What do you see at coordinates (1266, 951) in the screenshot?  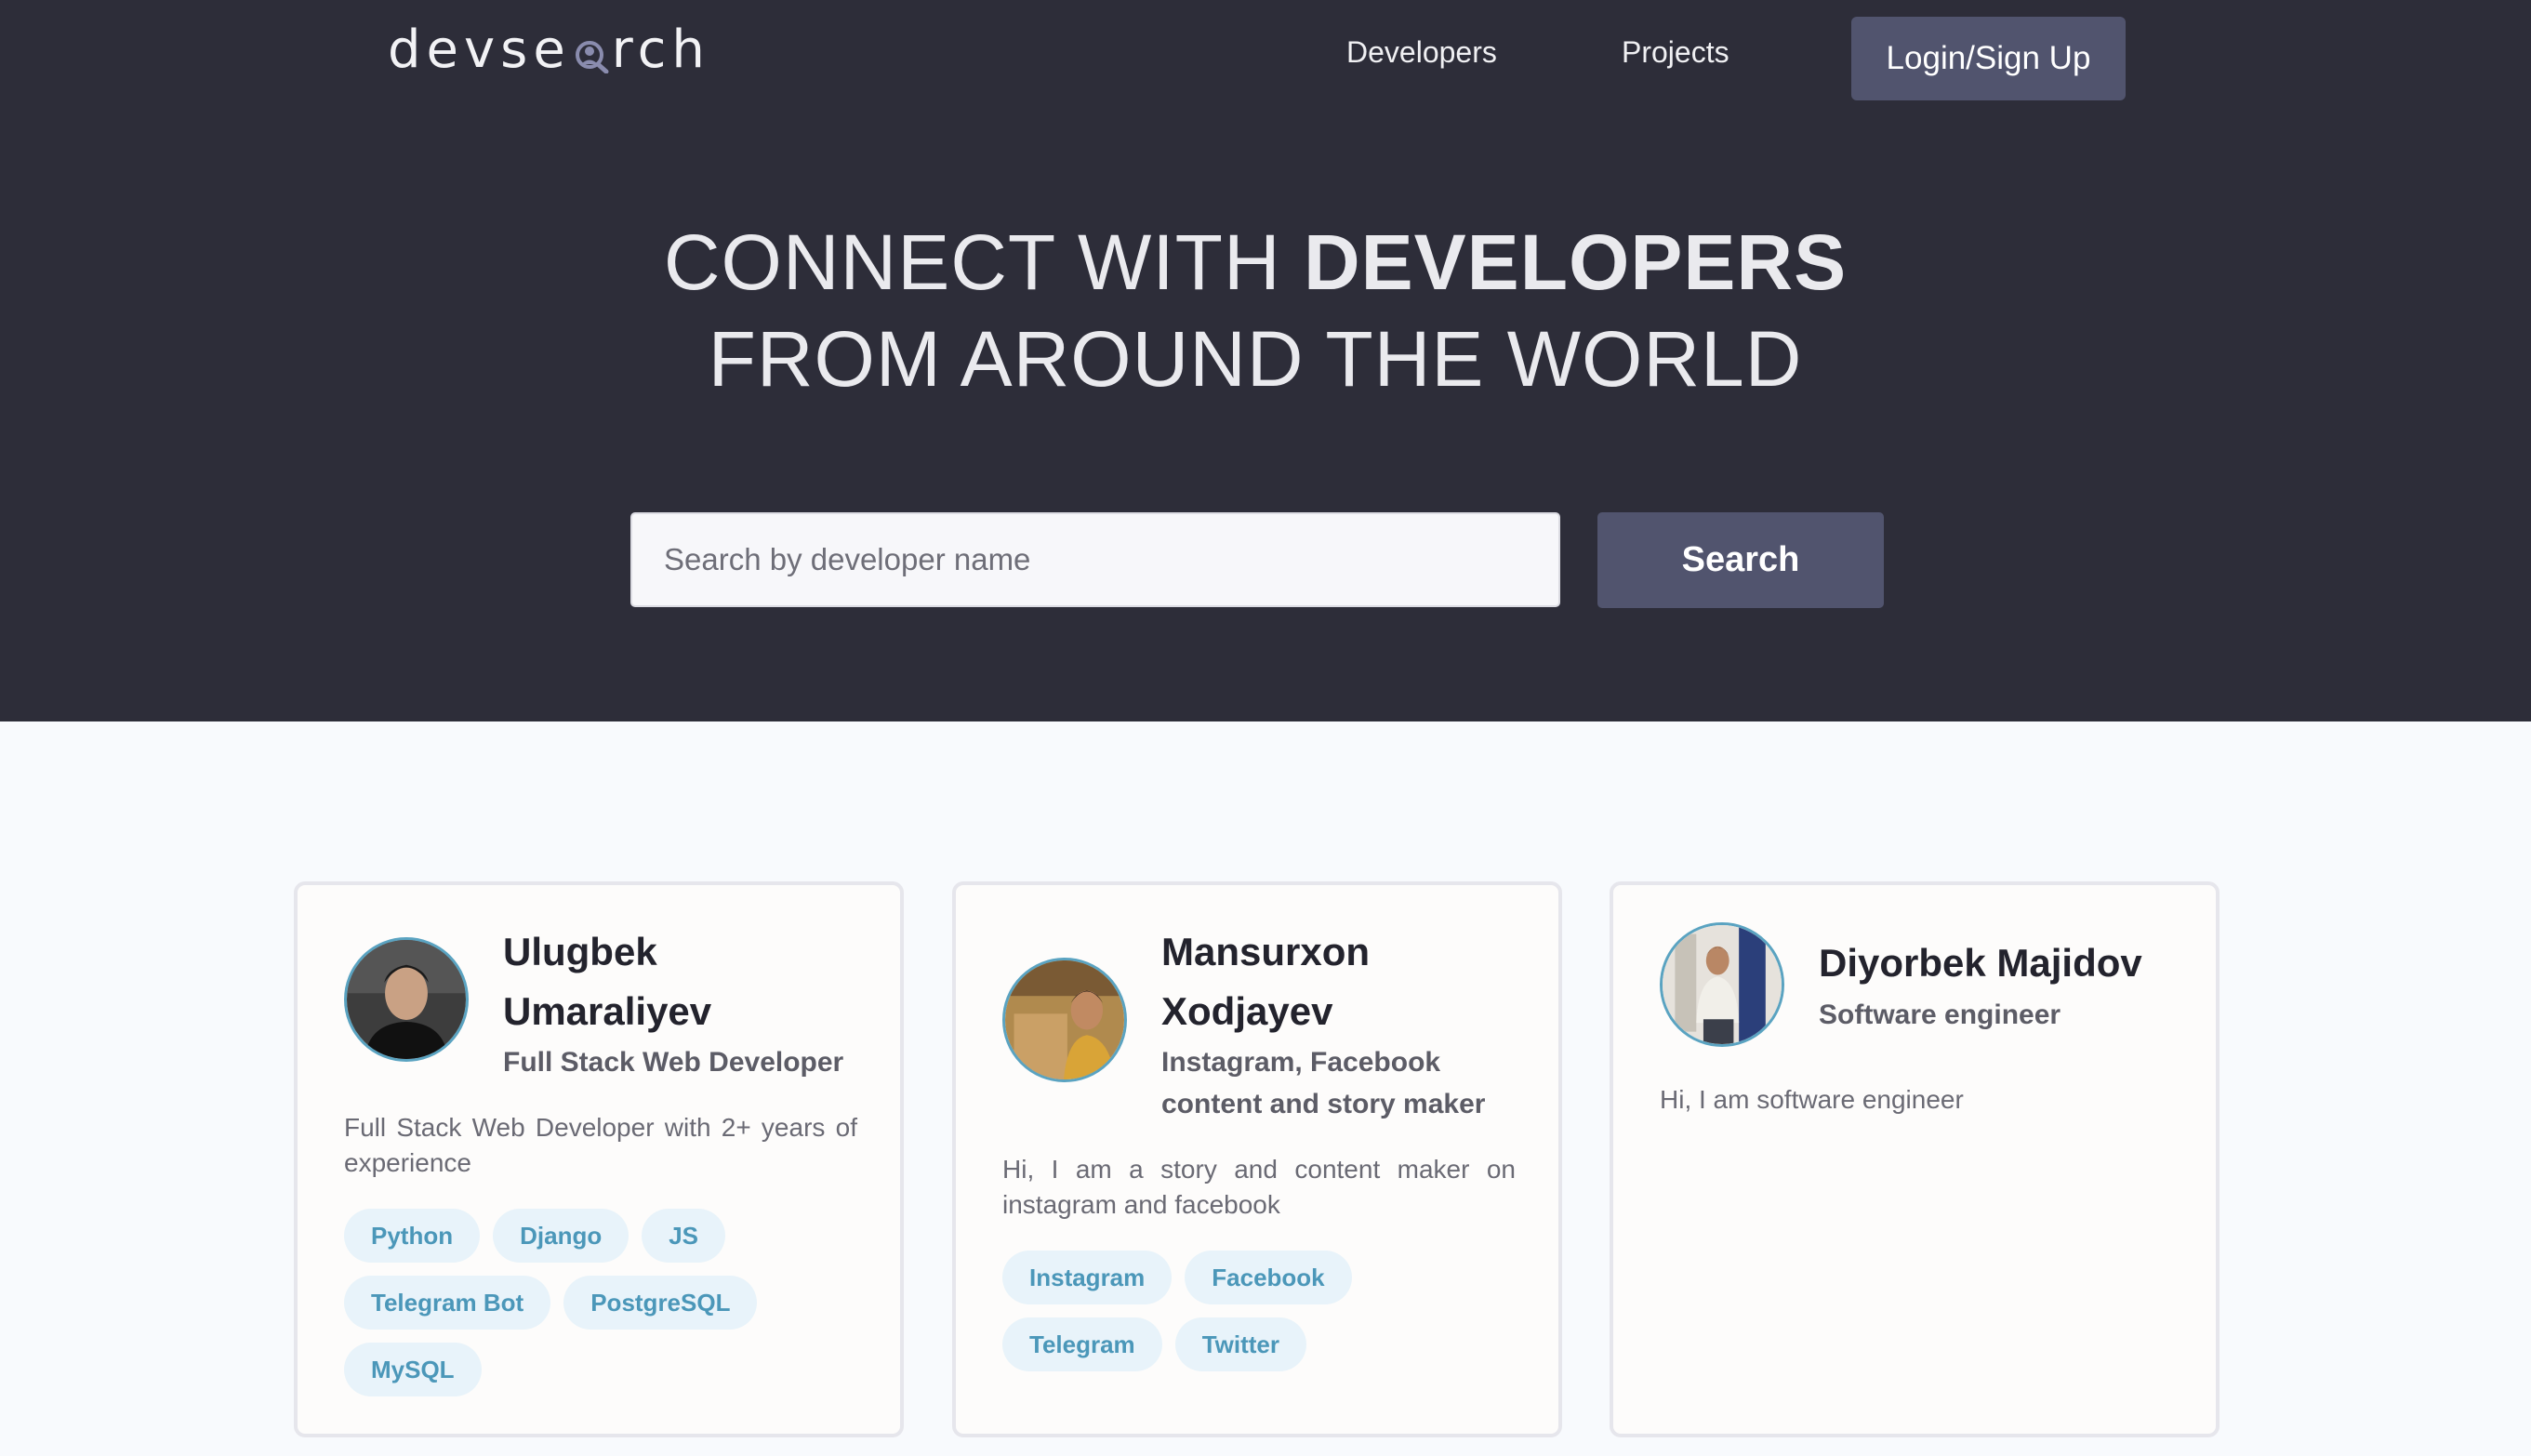 I see `developer-name-line1: Mansurxon` at bounding box center [1266, 951].